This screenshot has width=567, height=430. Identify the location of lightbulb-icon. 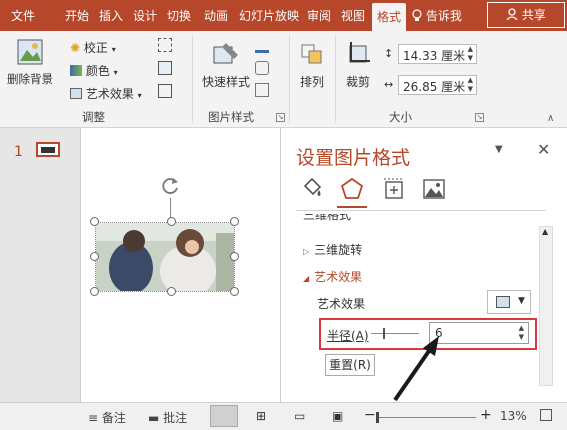
(419, 16).